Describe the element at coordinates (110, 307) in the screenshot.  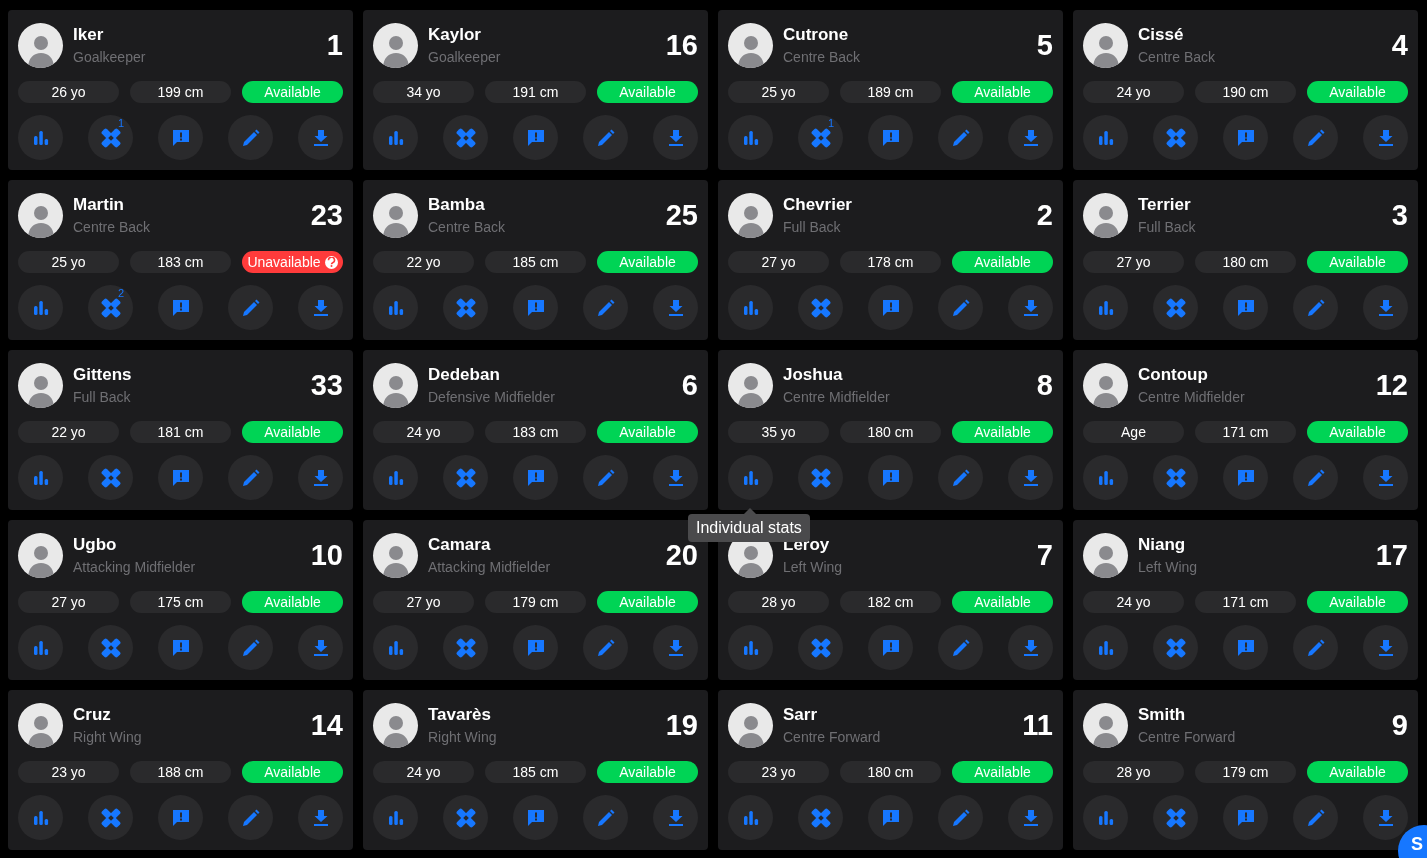
I see `injuries-button: 2` at that location.